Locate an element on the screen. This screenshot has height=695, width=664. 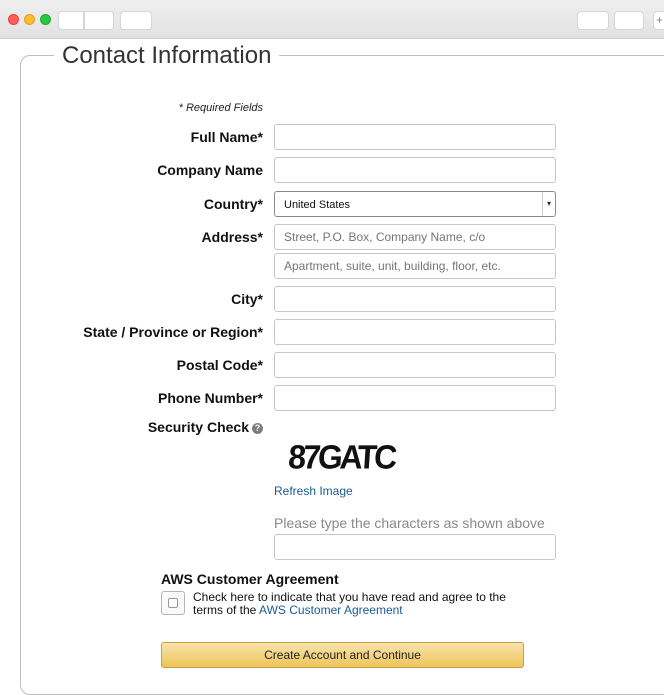
window-titlebar: + is located at coordinates (332, 19).